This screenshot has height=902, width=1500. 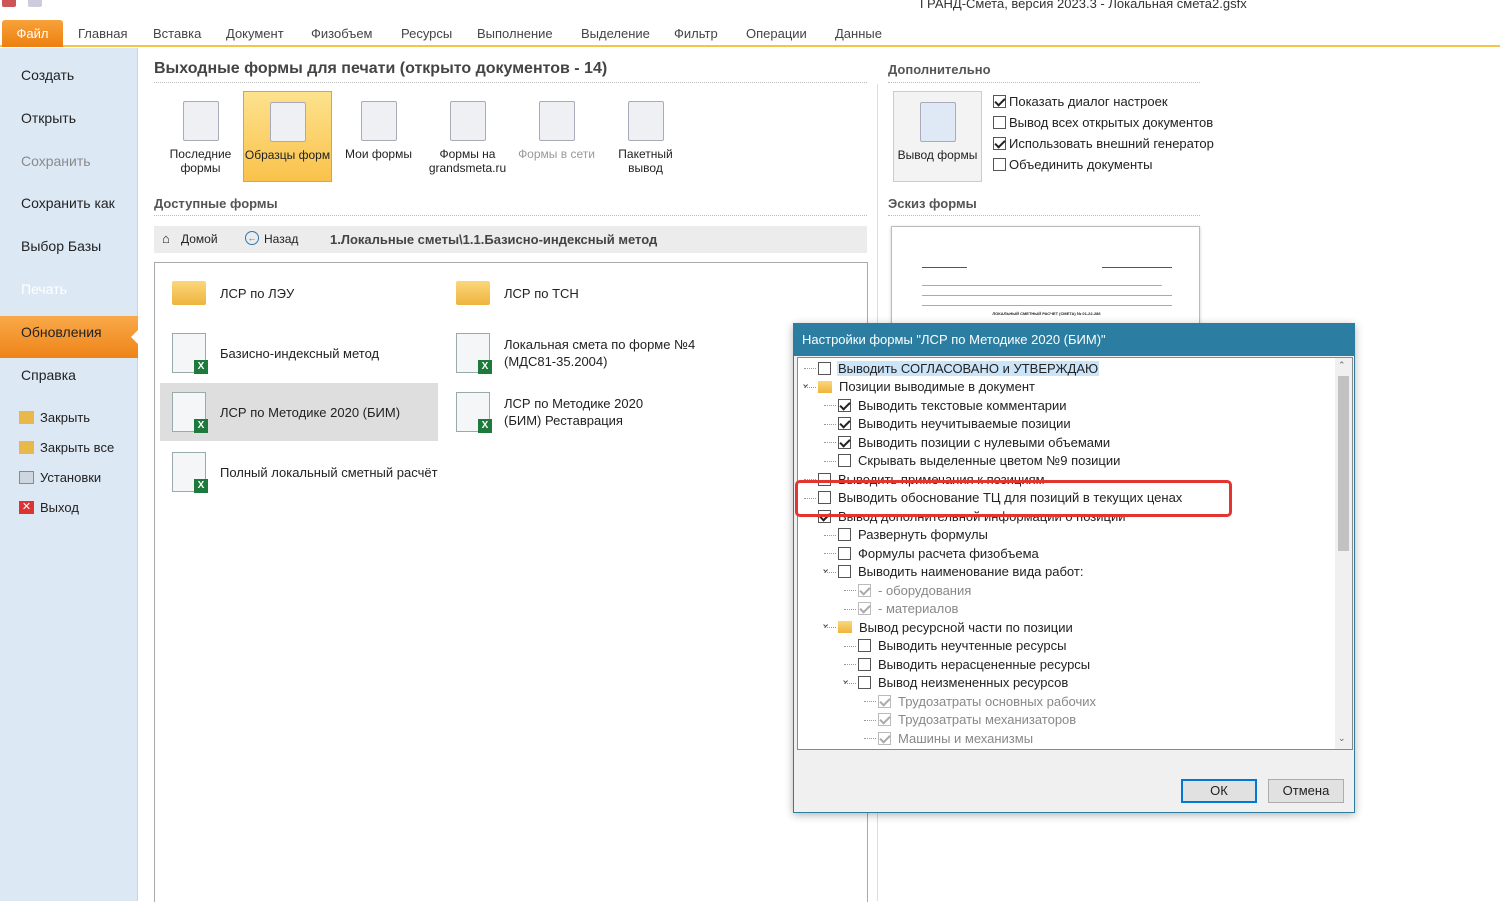 I want to click on scrollbar-thumb, so click(x=1343, y=463).